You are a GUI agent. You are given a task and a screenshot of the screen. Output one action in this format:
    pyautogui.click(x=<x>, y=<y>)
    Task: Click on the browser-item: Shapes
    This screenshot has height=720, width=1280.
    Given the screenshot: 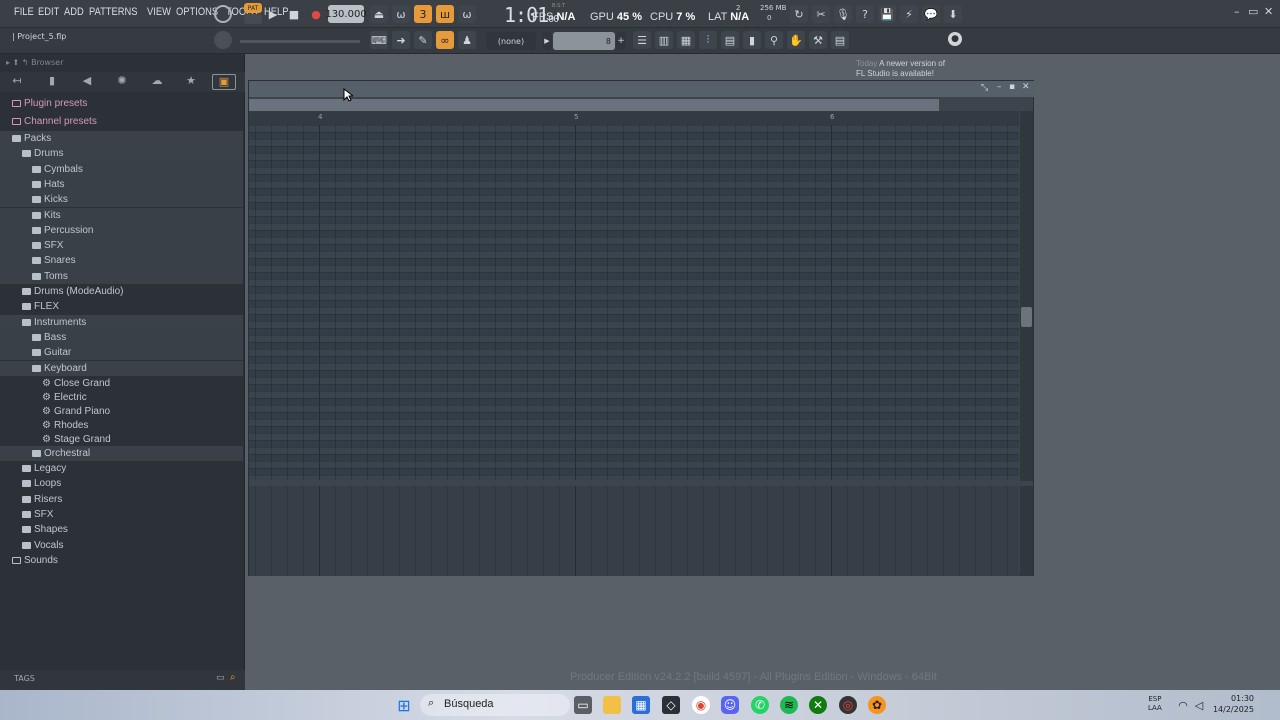 What is the action you would take?
    pyautogui.click(x=121, y=529)
    